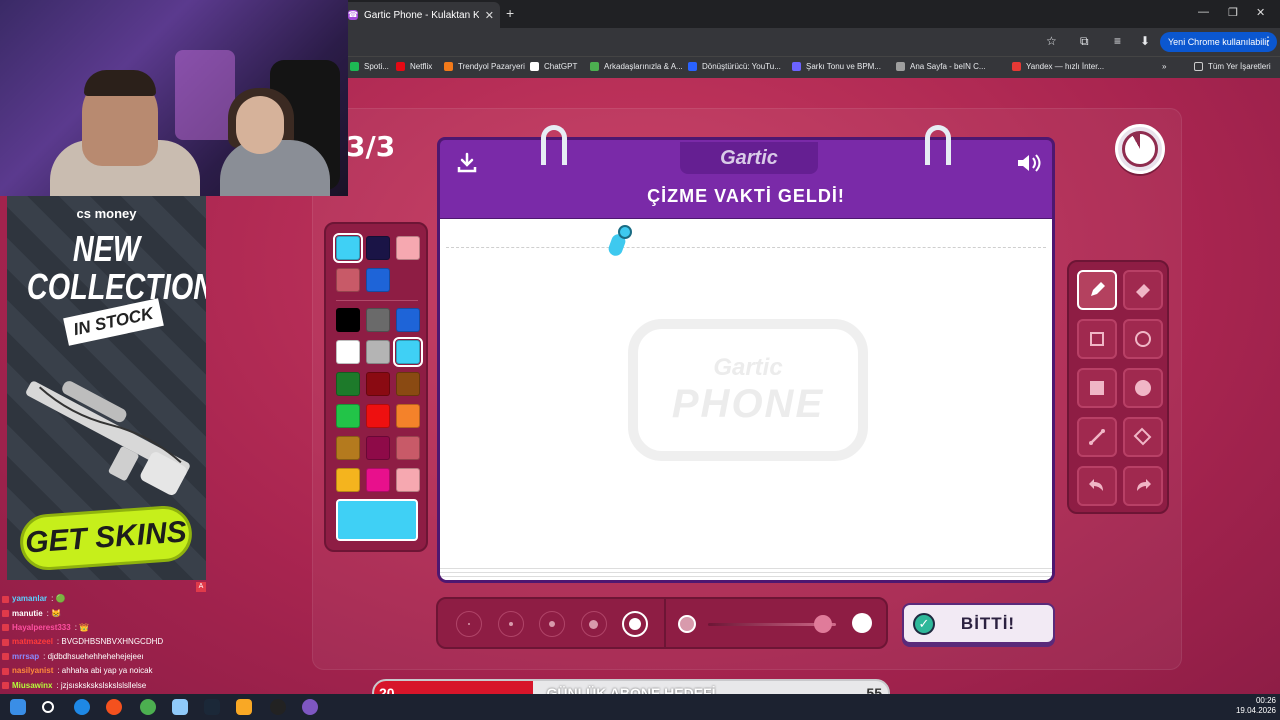 Image resolution: width=1280 pixels, height=720 pixels. Describe the element at coordinates (30, 599) in the screenshot. I see `chat-username: yamanlar` at that location.